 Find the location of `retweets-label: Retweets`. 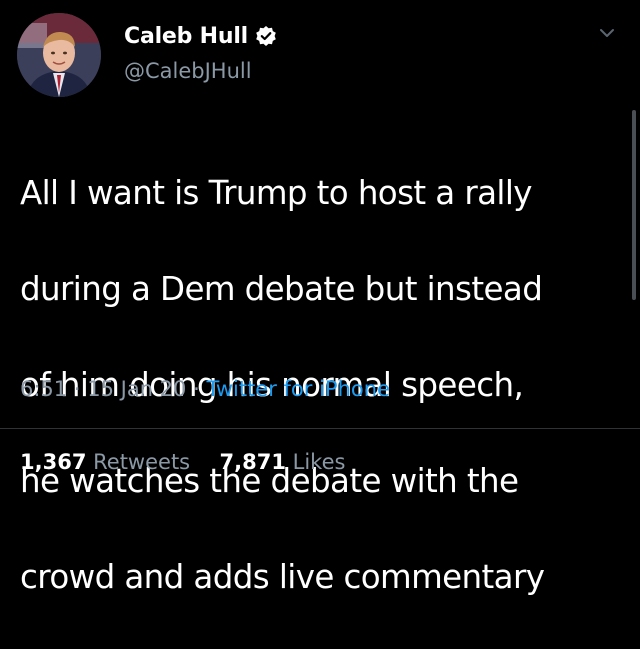

retweets-label: Retweets is located at coordinates (142, 462).